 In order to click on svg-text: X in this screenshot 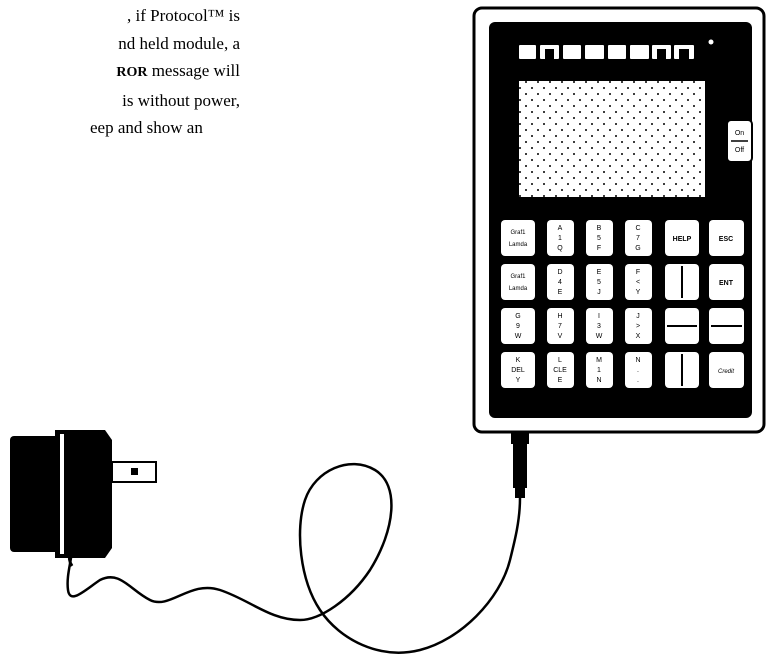, I will do `click(638, 336)`.